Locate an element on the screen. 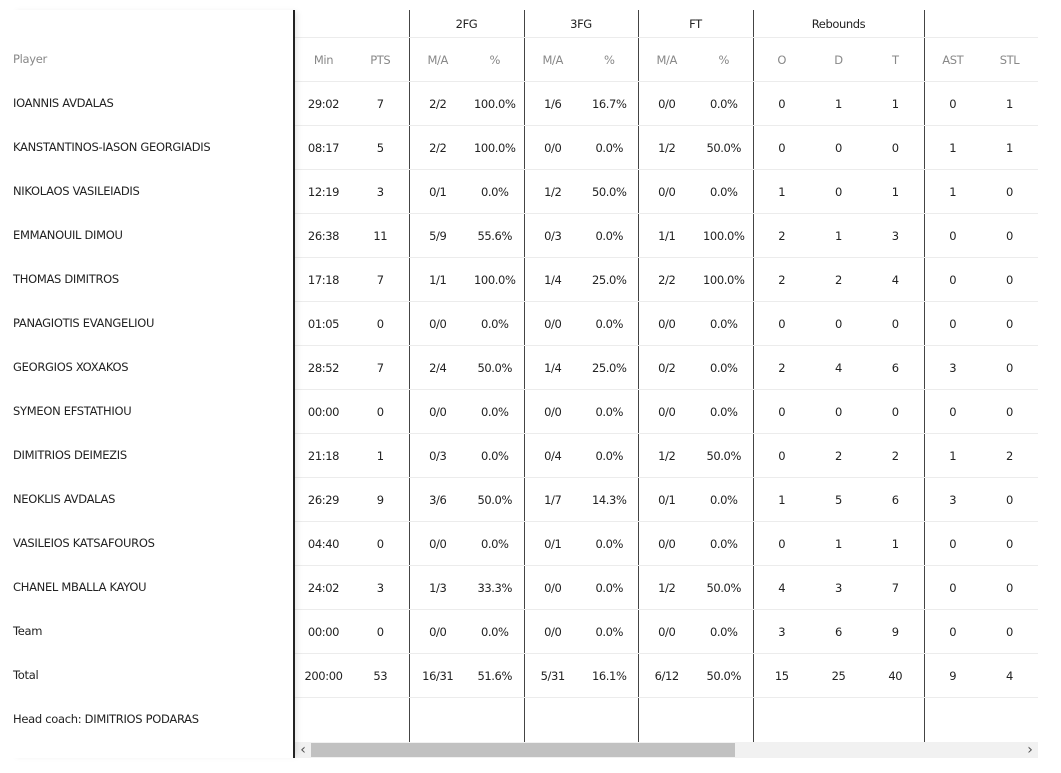 Image resolution: width=1061 pixels, height=773 pixels. stat-cell: 9 is located at coordinates (896, 631).